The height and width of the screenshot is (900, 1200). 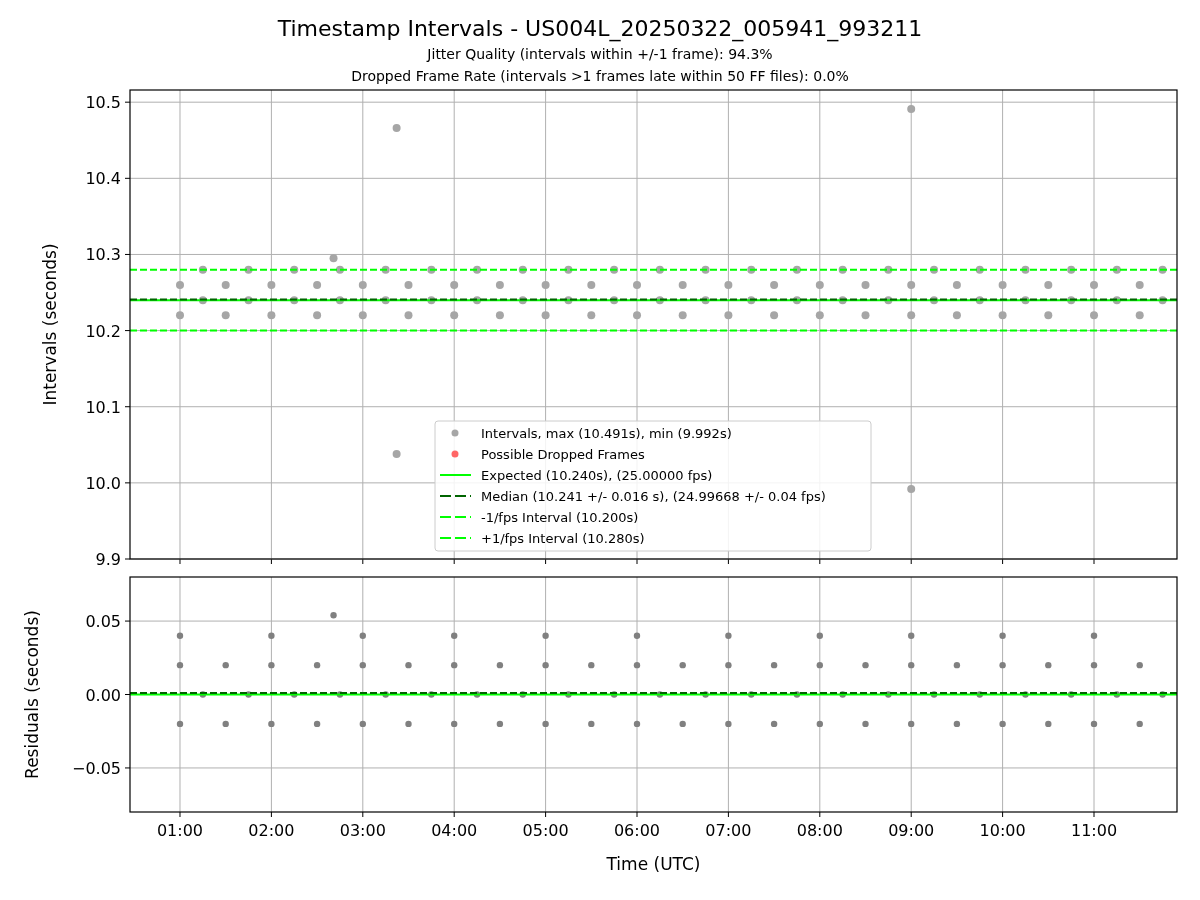 What do you see at coordinates (103, 622) in the screenshot?
I see `tick-label: 0.05` at bounding box center [103, 622].